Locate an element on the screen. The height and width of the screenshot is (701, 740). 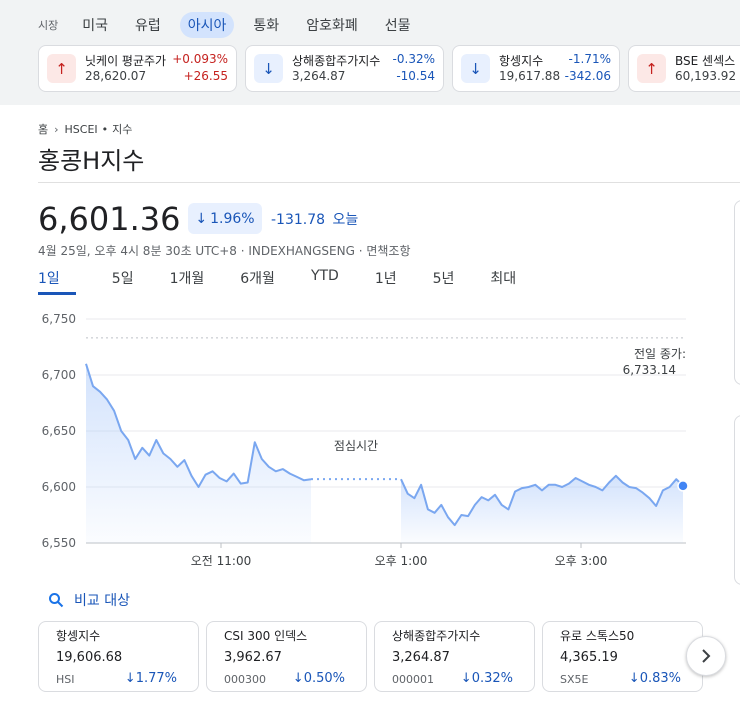
market-tabs: 시장 미국 유럽 아시아 통화 암호화폐 선물 is located at coordinates (233, 25).